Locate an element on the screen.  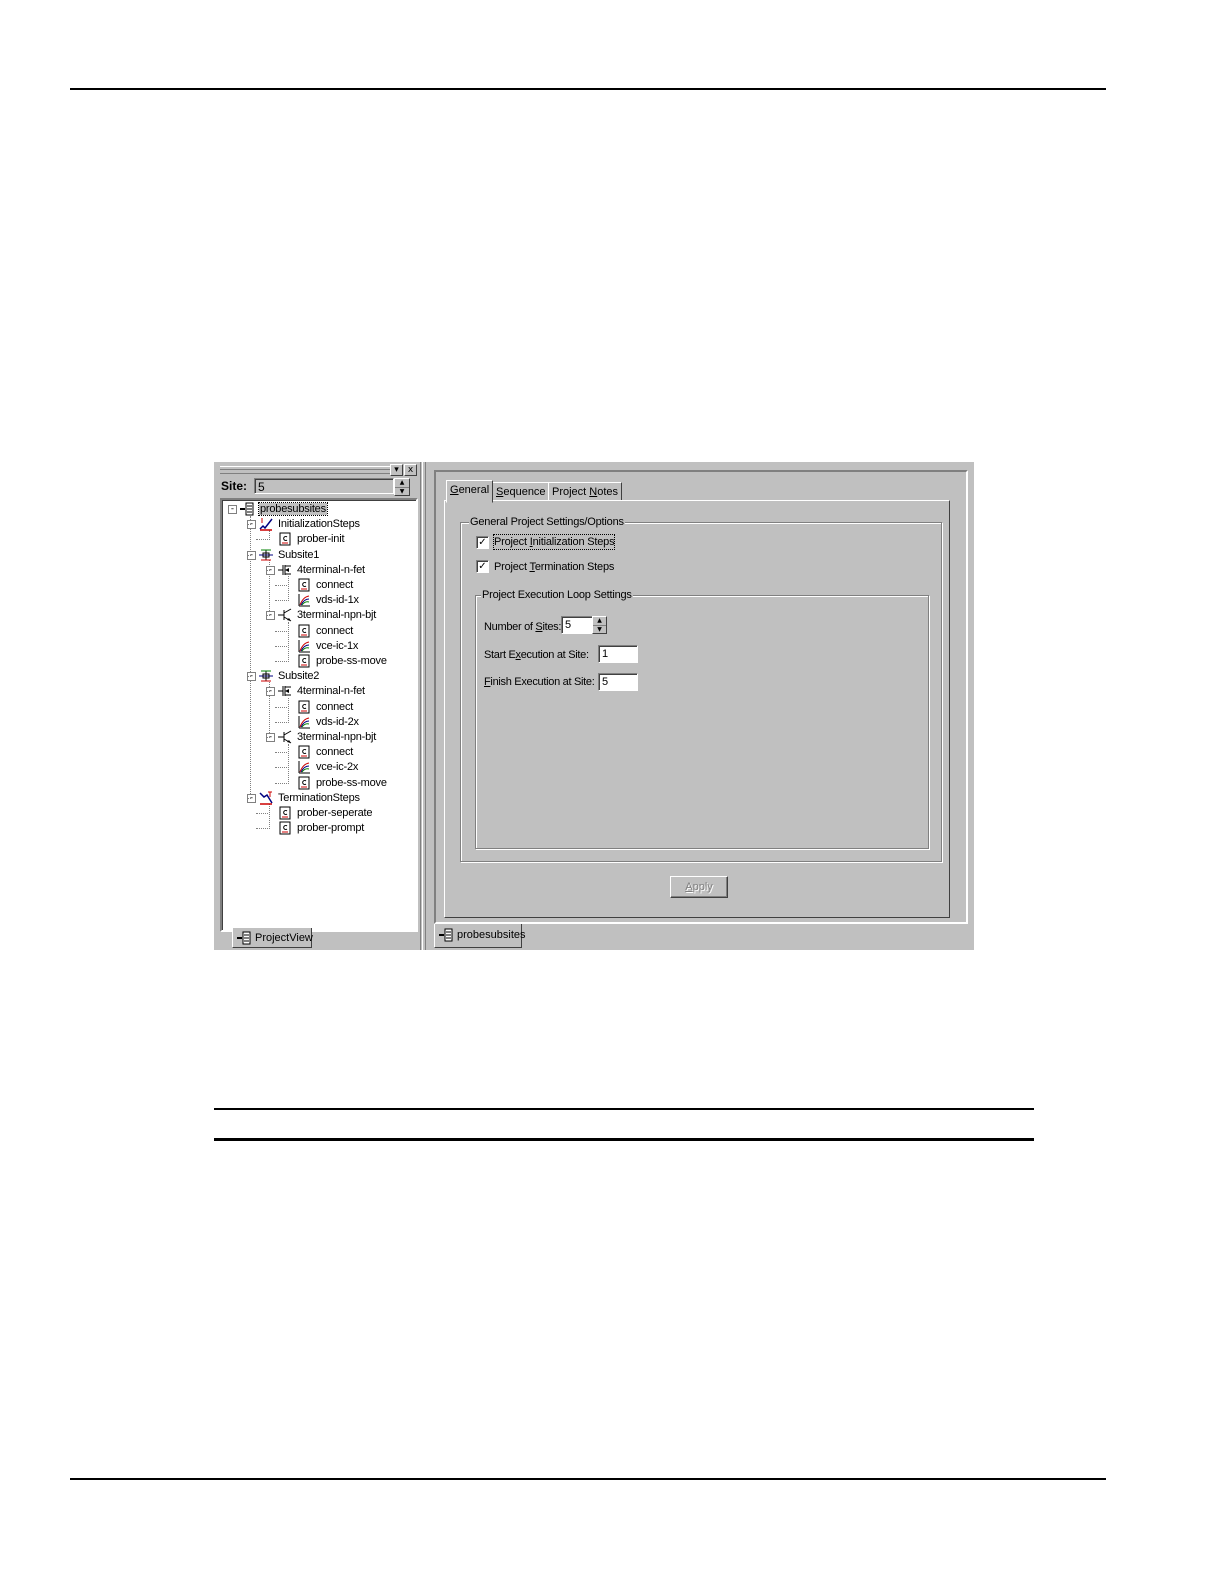
tree-item: InitializationSteps is located at coordinates (309, 524).